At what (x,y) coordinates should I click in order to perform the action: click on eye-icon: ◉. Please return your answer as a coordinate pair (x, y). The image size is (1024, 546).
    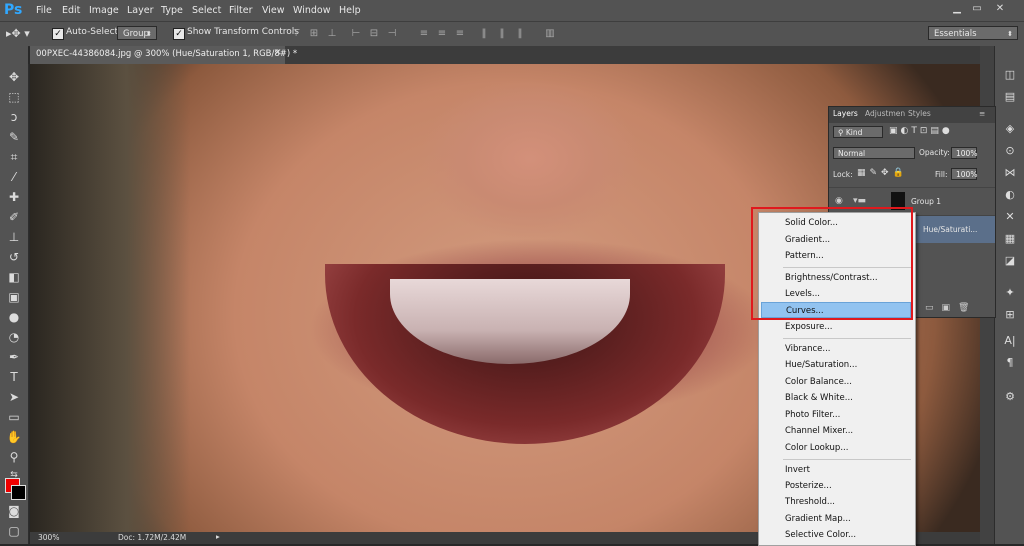
    Looking at the image, I should click on (839, 201).